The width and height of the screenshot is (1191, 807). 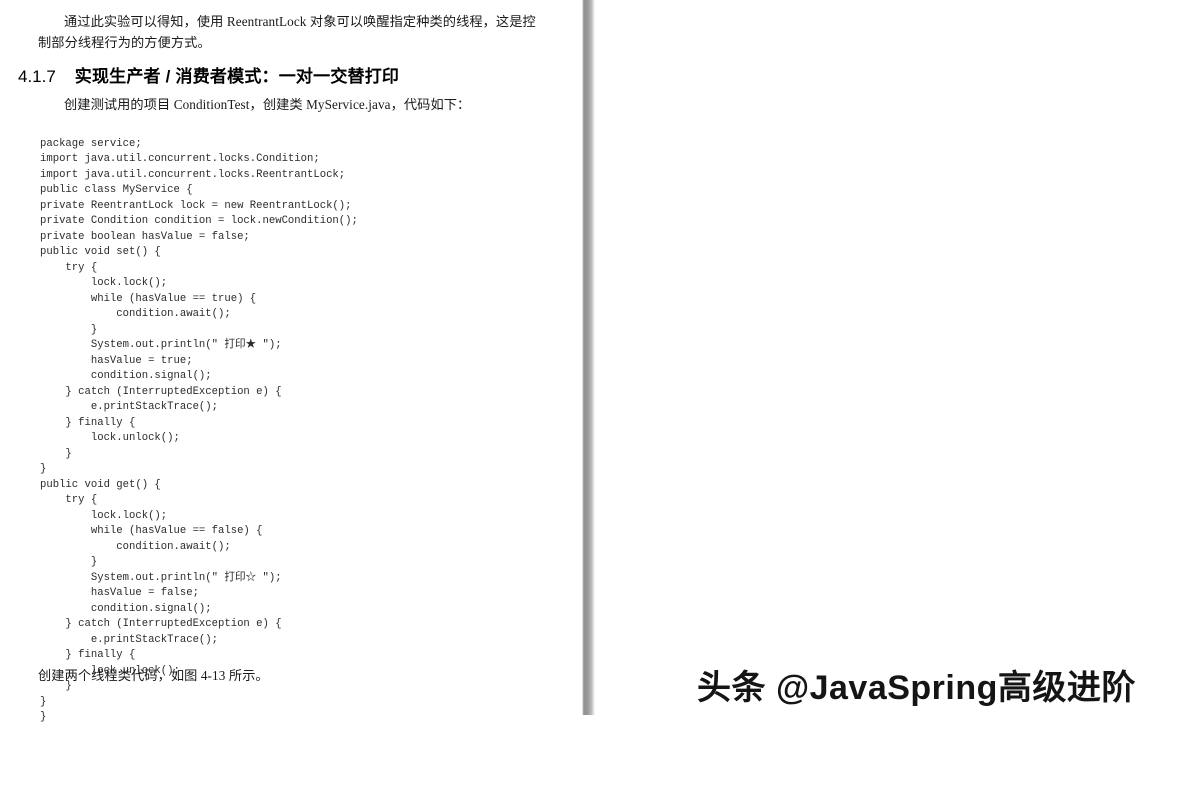 What do you see at coordinates (153, 675) in the screenshot?
I see `tail-text: 创建两个线程类代码，如图 4-13 所示。` at bounding box center [153, 675].